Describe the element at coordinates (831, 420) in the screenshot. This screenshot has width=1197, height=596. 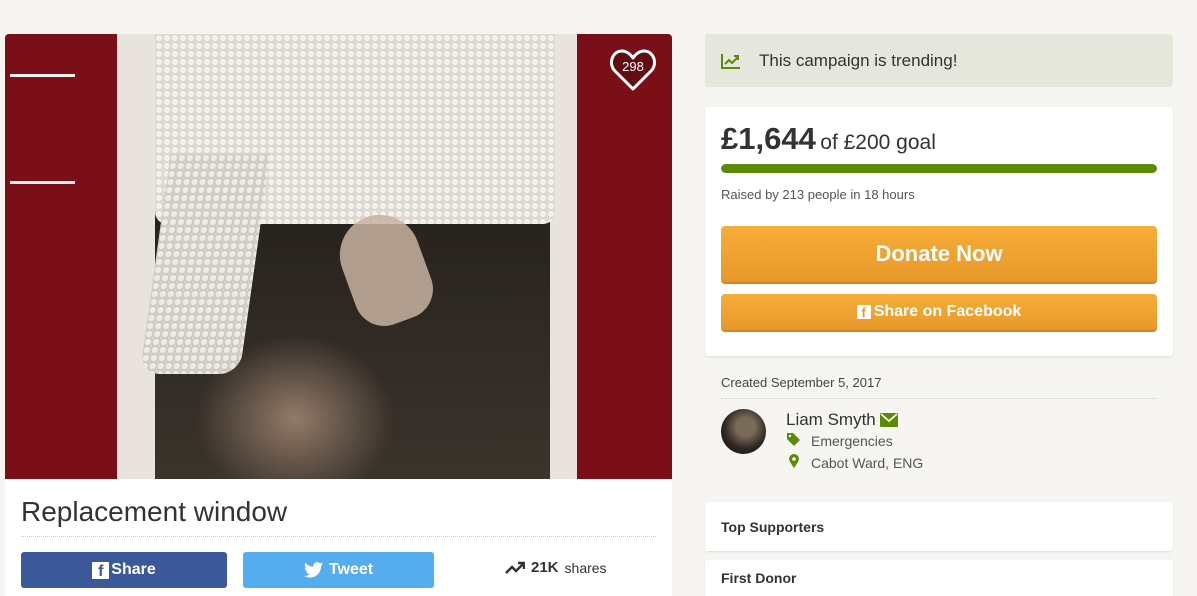
I see `organizer-name: Liam Smyth` at that location.